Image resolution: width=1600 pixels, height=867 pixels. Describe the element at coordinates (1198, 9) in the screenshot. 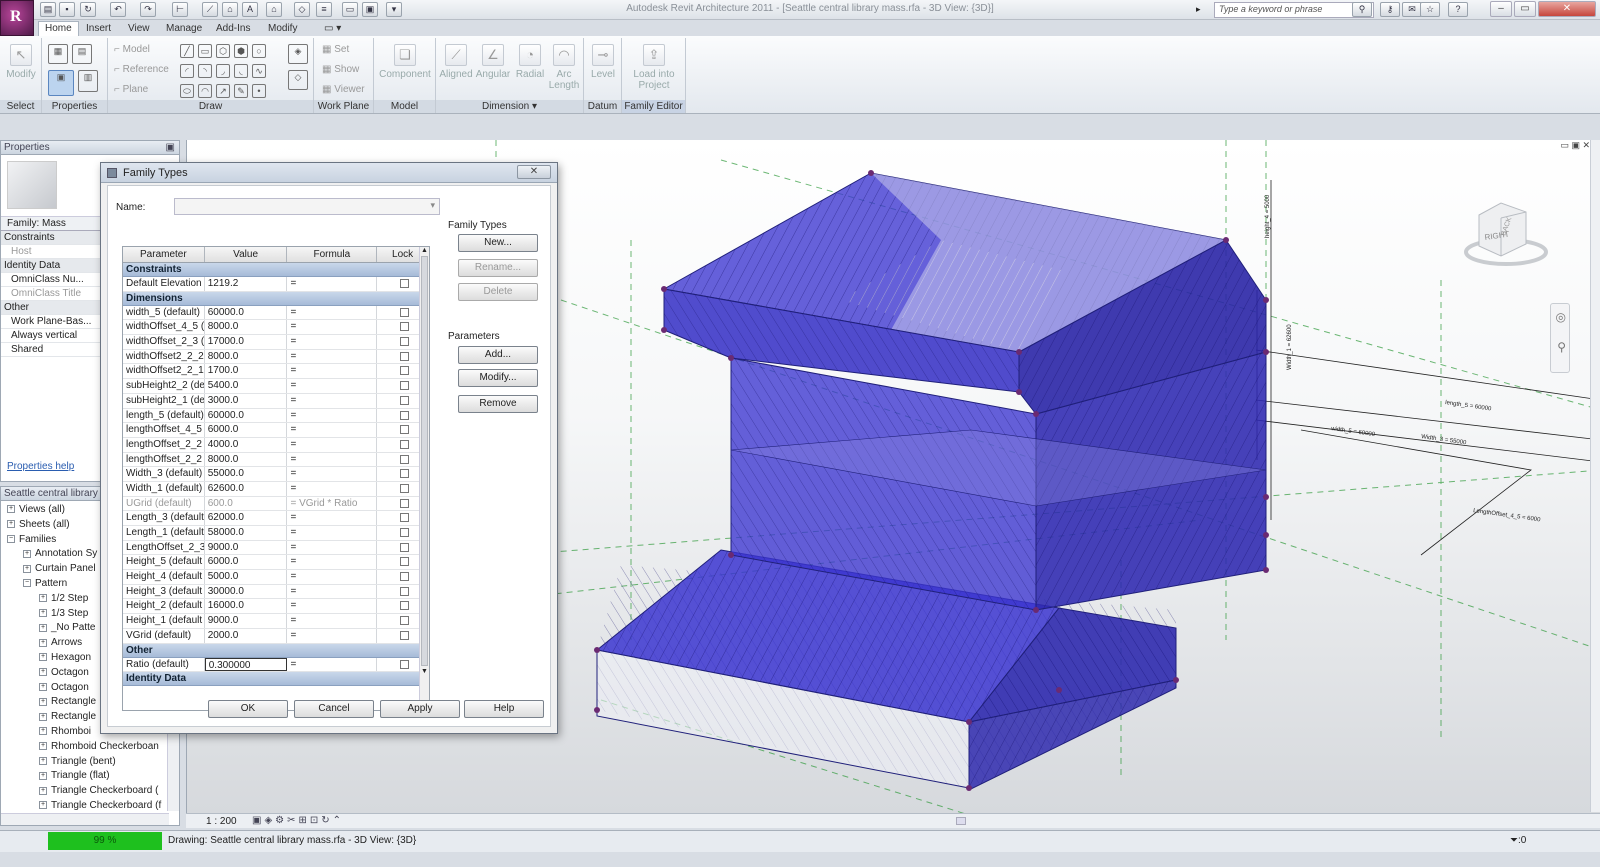

I see `search-expand-icon: ▸` at that location.